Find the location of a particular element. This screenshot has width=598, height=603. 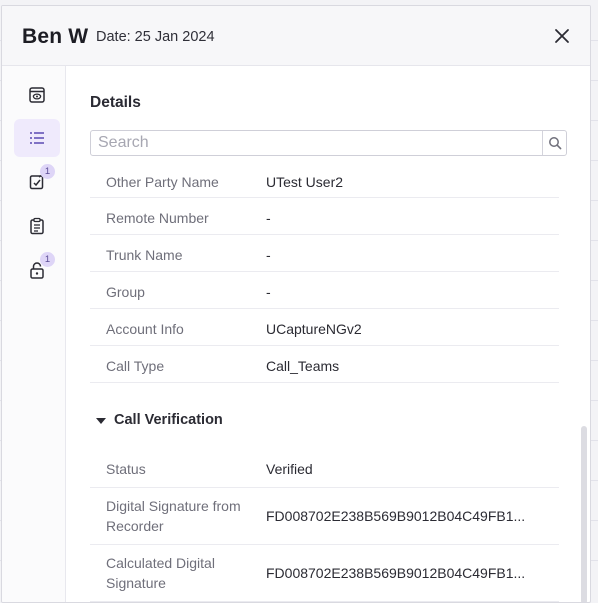

rail-item-preview is located at coordinates (37, 95).